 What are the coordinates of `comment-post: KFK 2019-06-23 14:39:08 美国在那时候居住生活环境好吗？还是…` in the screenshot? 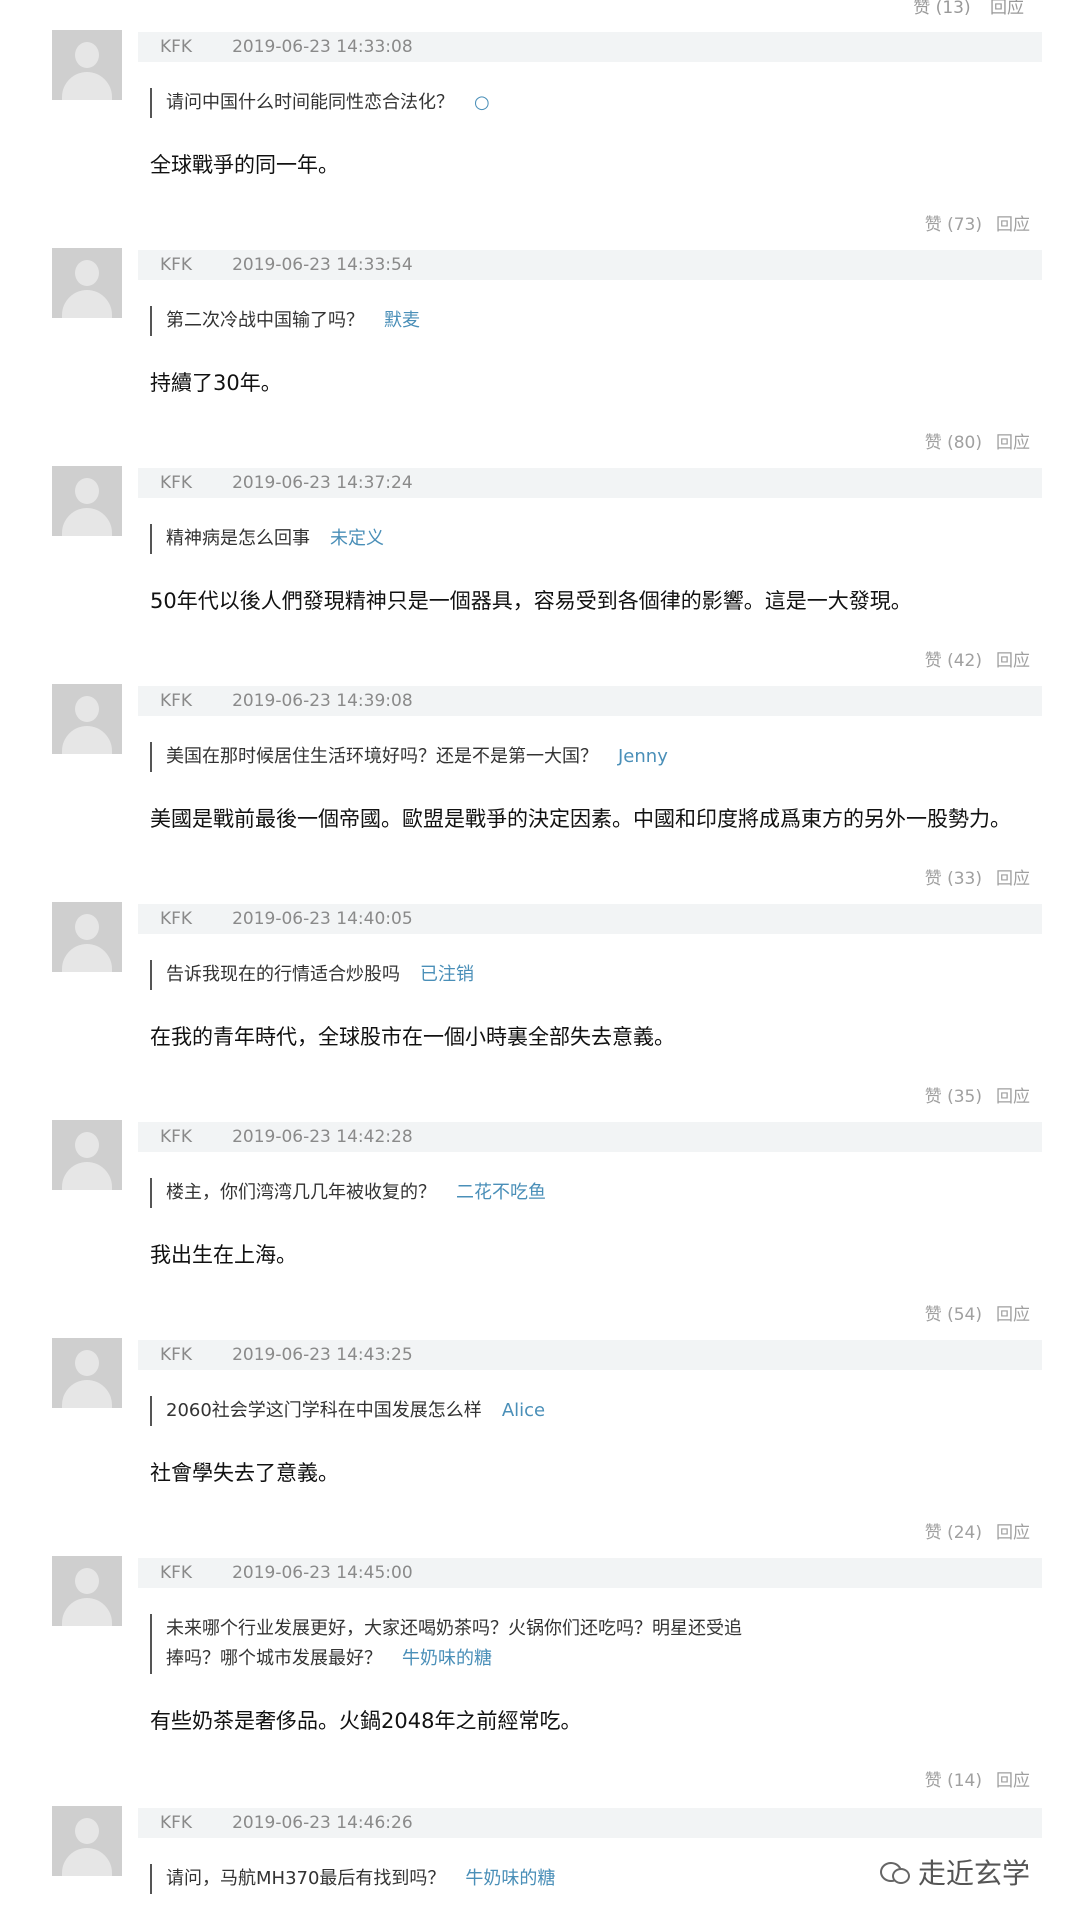 It's located at (540, 771).